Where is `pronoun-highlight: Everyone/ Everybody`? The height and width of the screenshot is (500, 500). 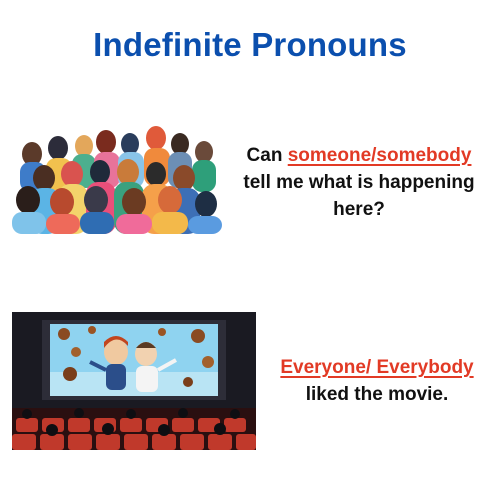
pronoun-highlight: Everyone/ Everybody is located at coordinates (377, 367).